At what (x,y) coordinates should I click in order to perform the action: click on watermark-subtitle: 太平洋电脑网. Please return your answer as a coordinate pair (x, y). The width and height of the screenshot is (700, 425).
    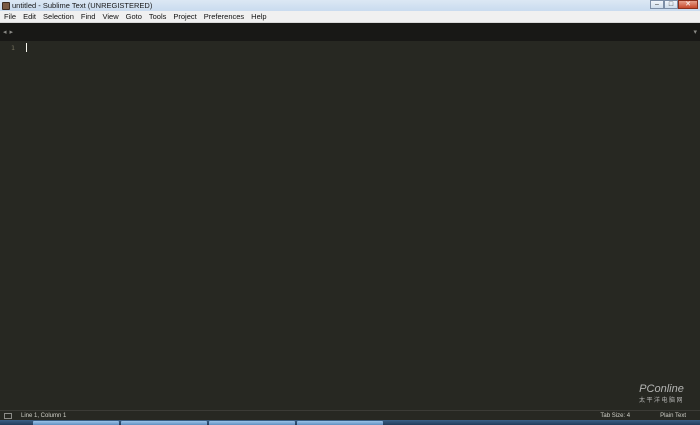
    Looking at the image, I should click on (661, 401).